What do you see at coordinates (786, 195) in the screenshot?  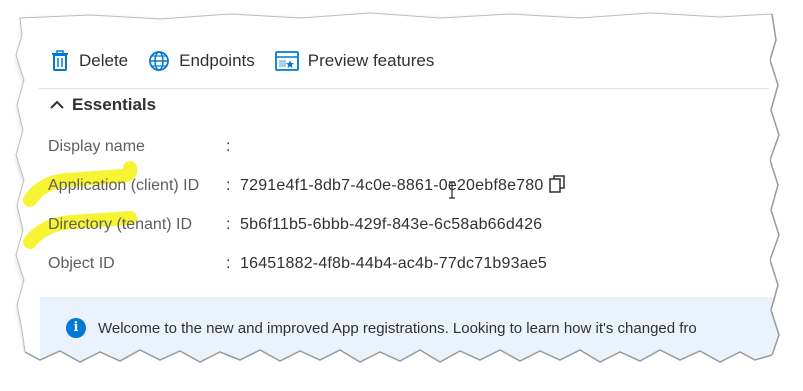 I see `torn-right-edge` at bounding box center [786, 195].